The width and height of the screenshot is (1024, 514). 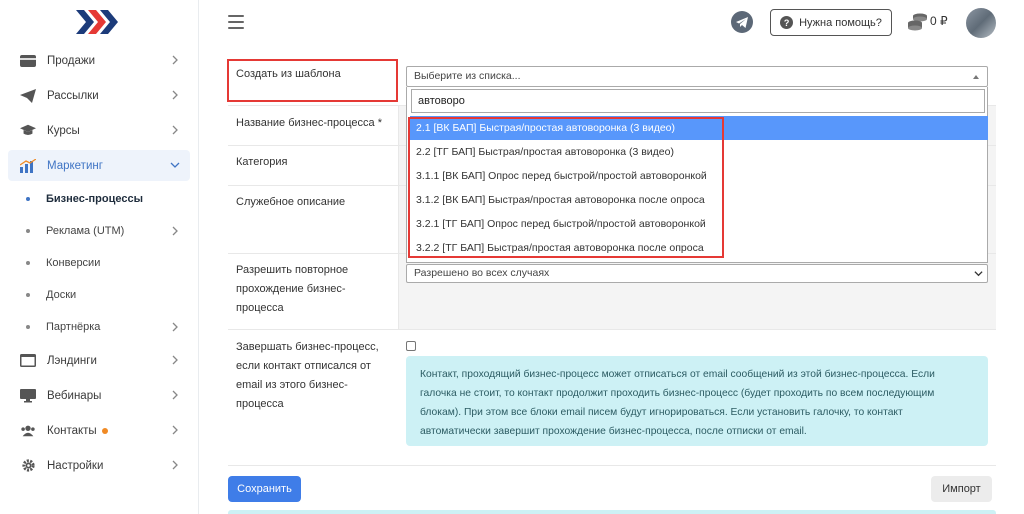 I want to click on sidebar-item-label: Контакты, so click(x=72, y=430).